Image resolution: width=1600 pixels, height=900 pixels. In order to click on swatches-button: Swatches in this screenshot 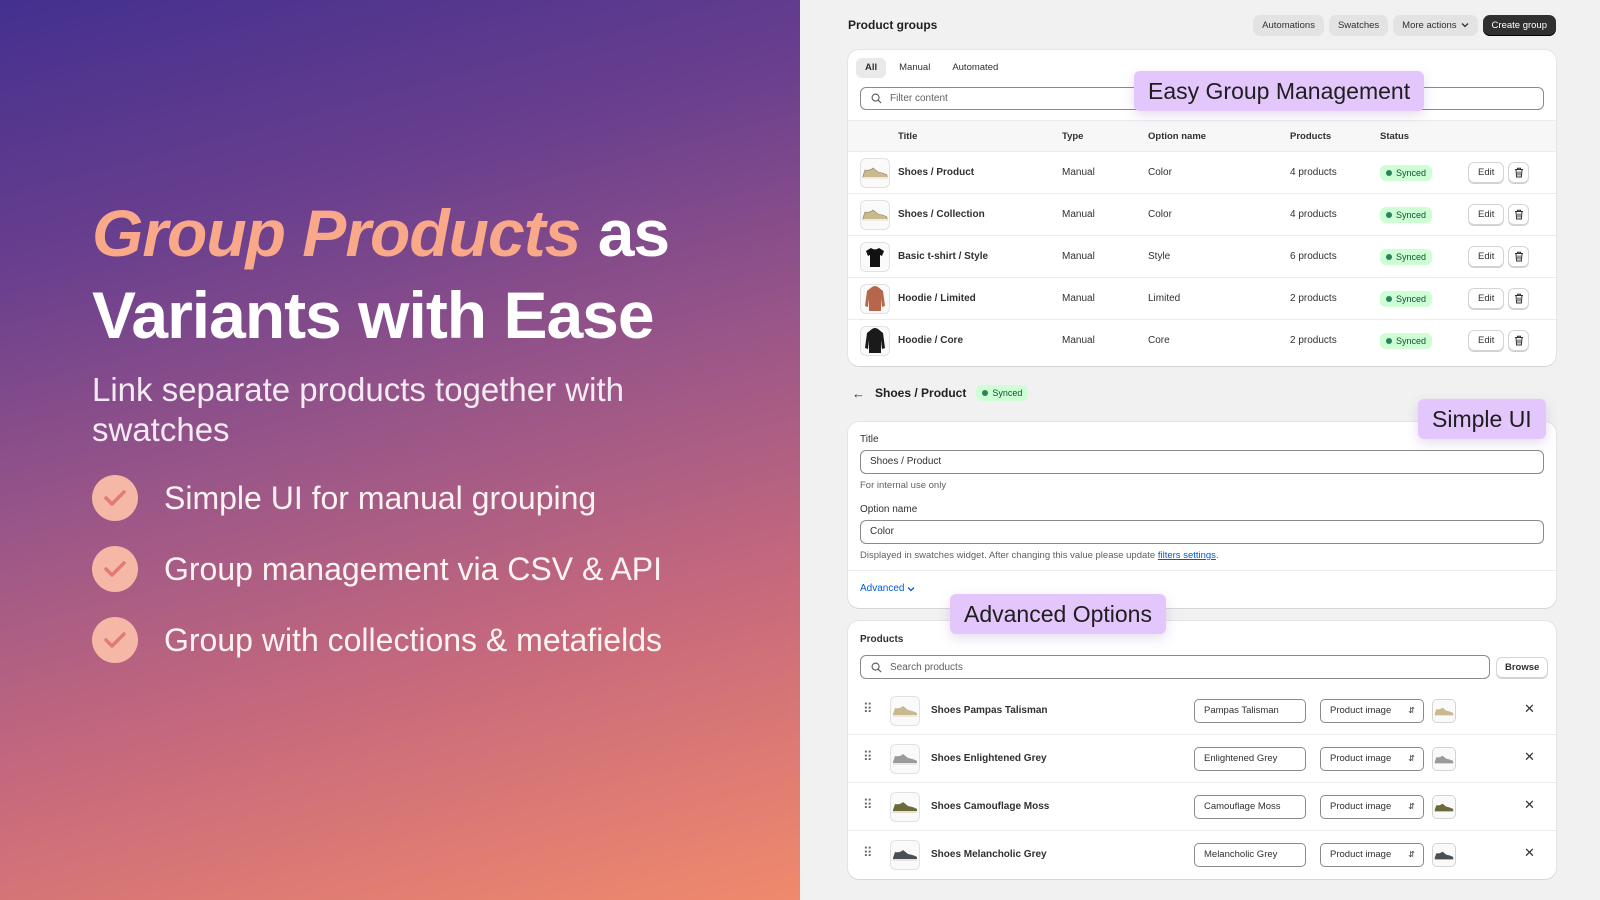, I will do `click(1358, 25)`.